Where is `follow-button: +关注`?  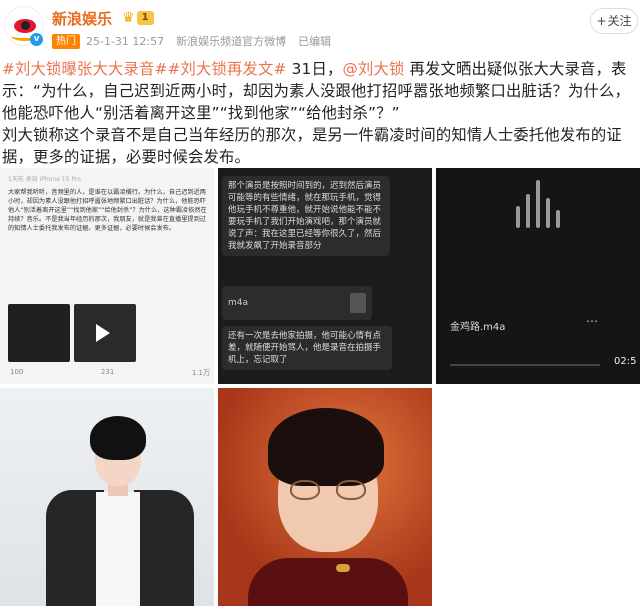 follow-button: +关注 is located at coordinates (614, 21).